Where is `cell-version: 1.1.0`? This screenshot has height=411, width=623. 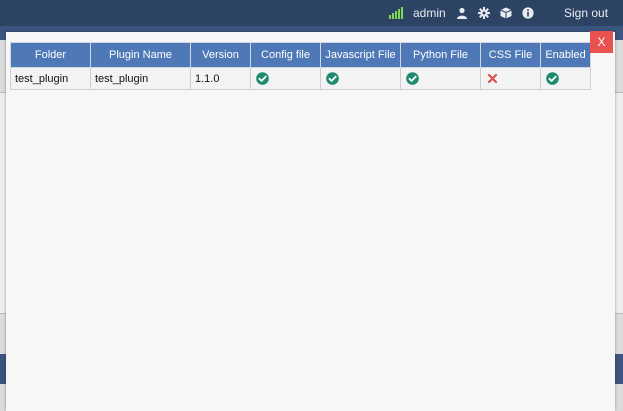 cell-version: 1.1.0 is located at coordinates (220, 78).